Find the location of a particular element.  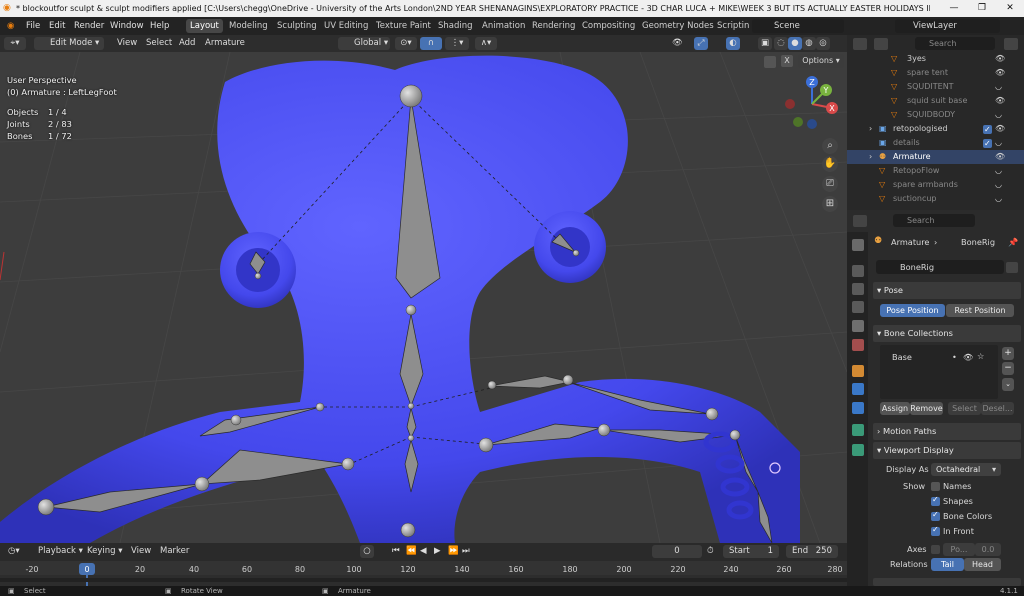

pivot-icon: ⊙▾ is located at coordinates (406, 43).